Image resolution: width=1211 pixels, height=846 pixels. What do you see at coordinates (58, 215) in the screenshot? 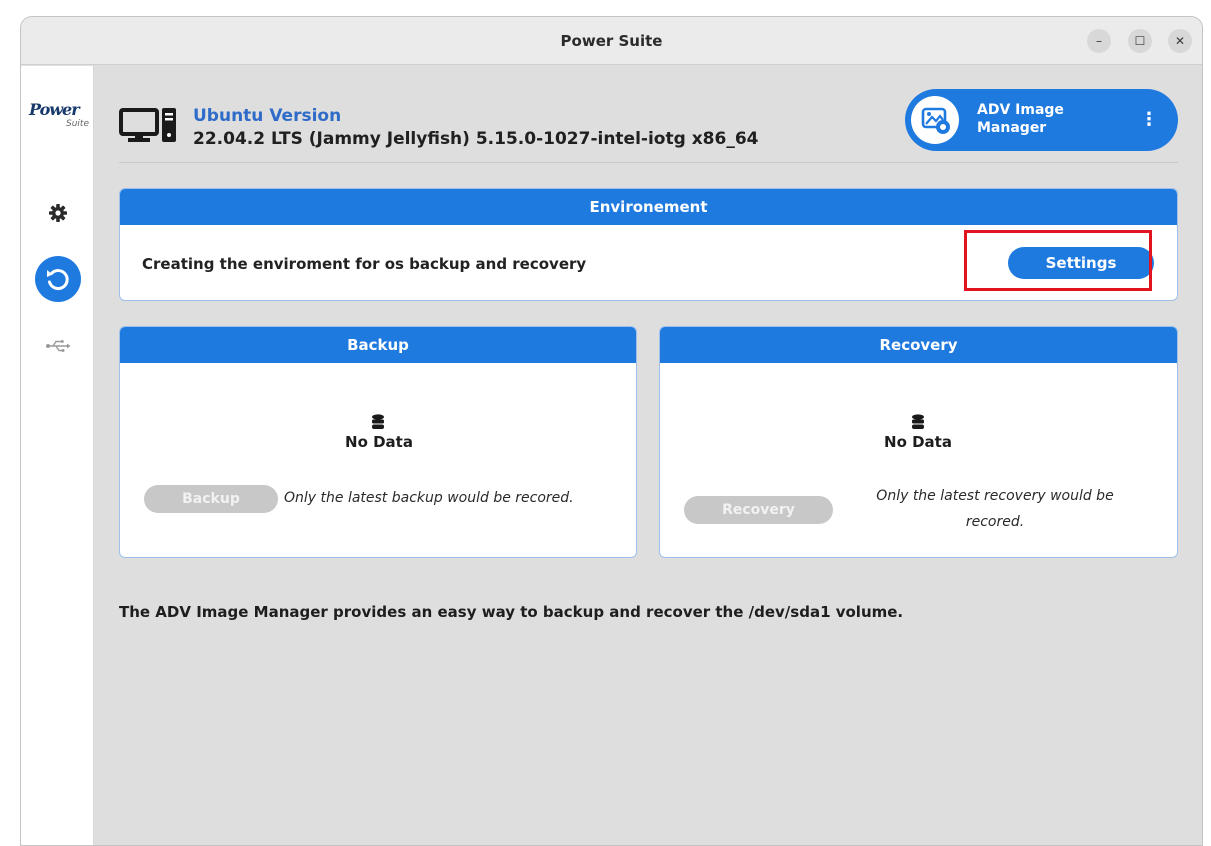
I see `gear-icon` at bounding box center [58, 215].